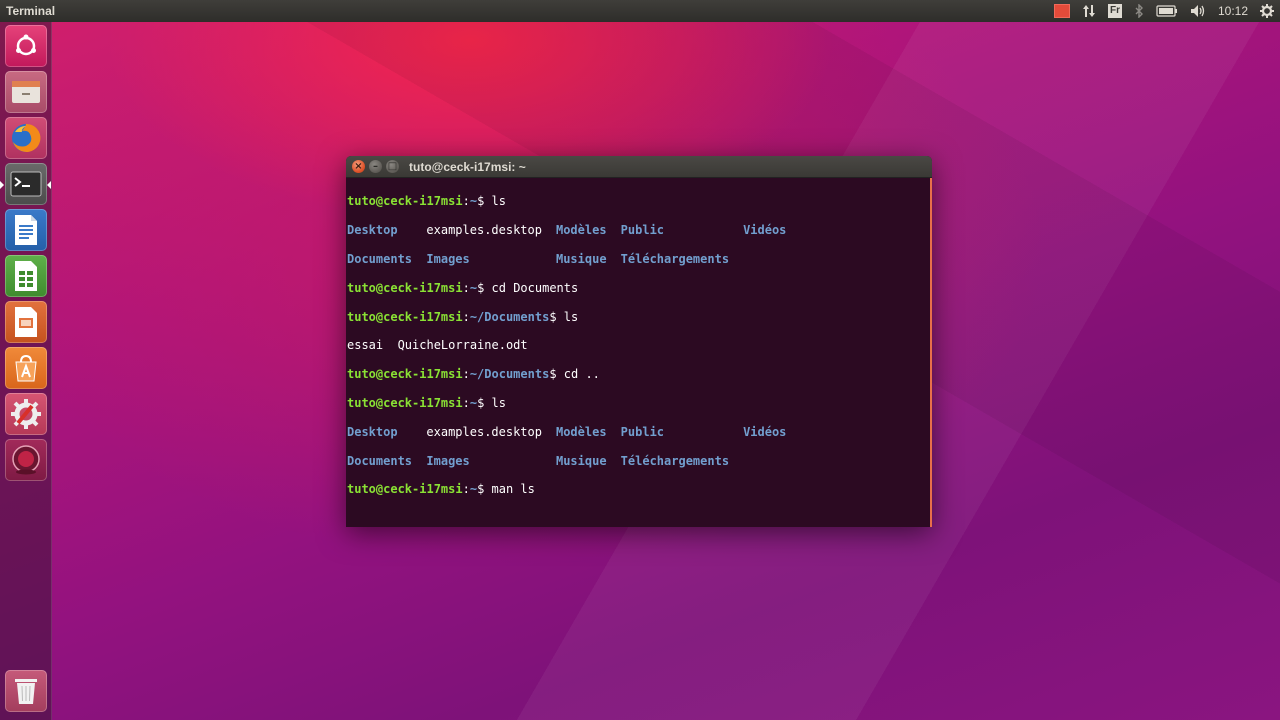  Describe the element at coordinates (462, 345) in the screenshot. I see `listing-entry: QuicheLorraine.odt` at that location.